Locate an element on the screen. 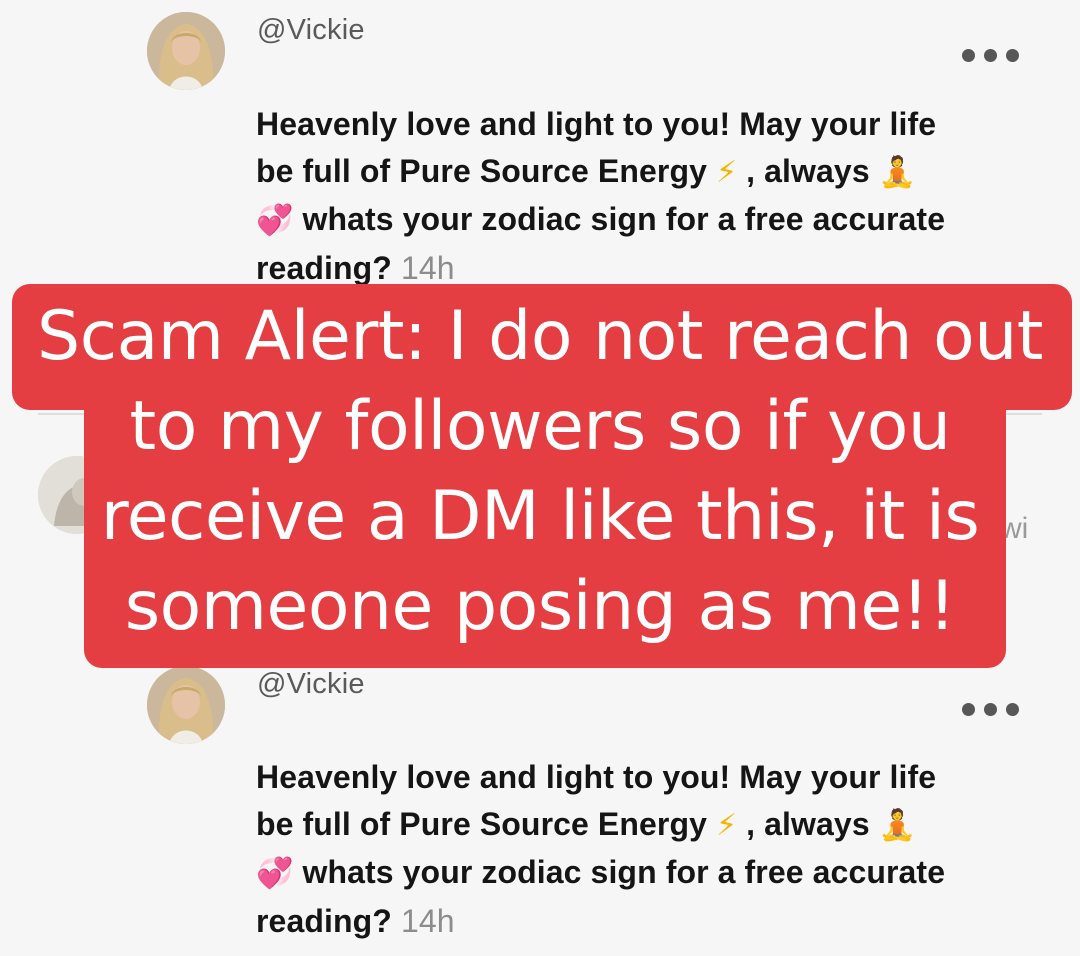 The image size is (1080, 956). scam-alert-line: Scam Alert: I do not reach out is located at coordinates (540, 336).